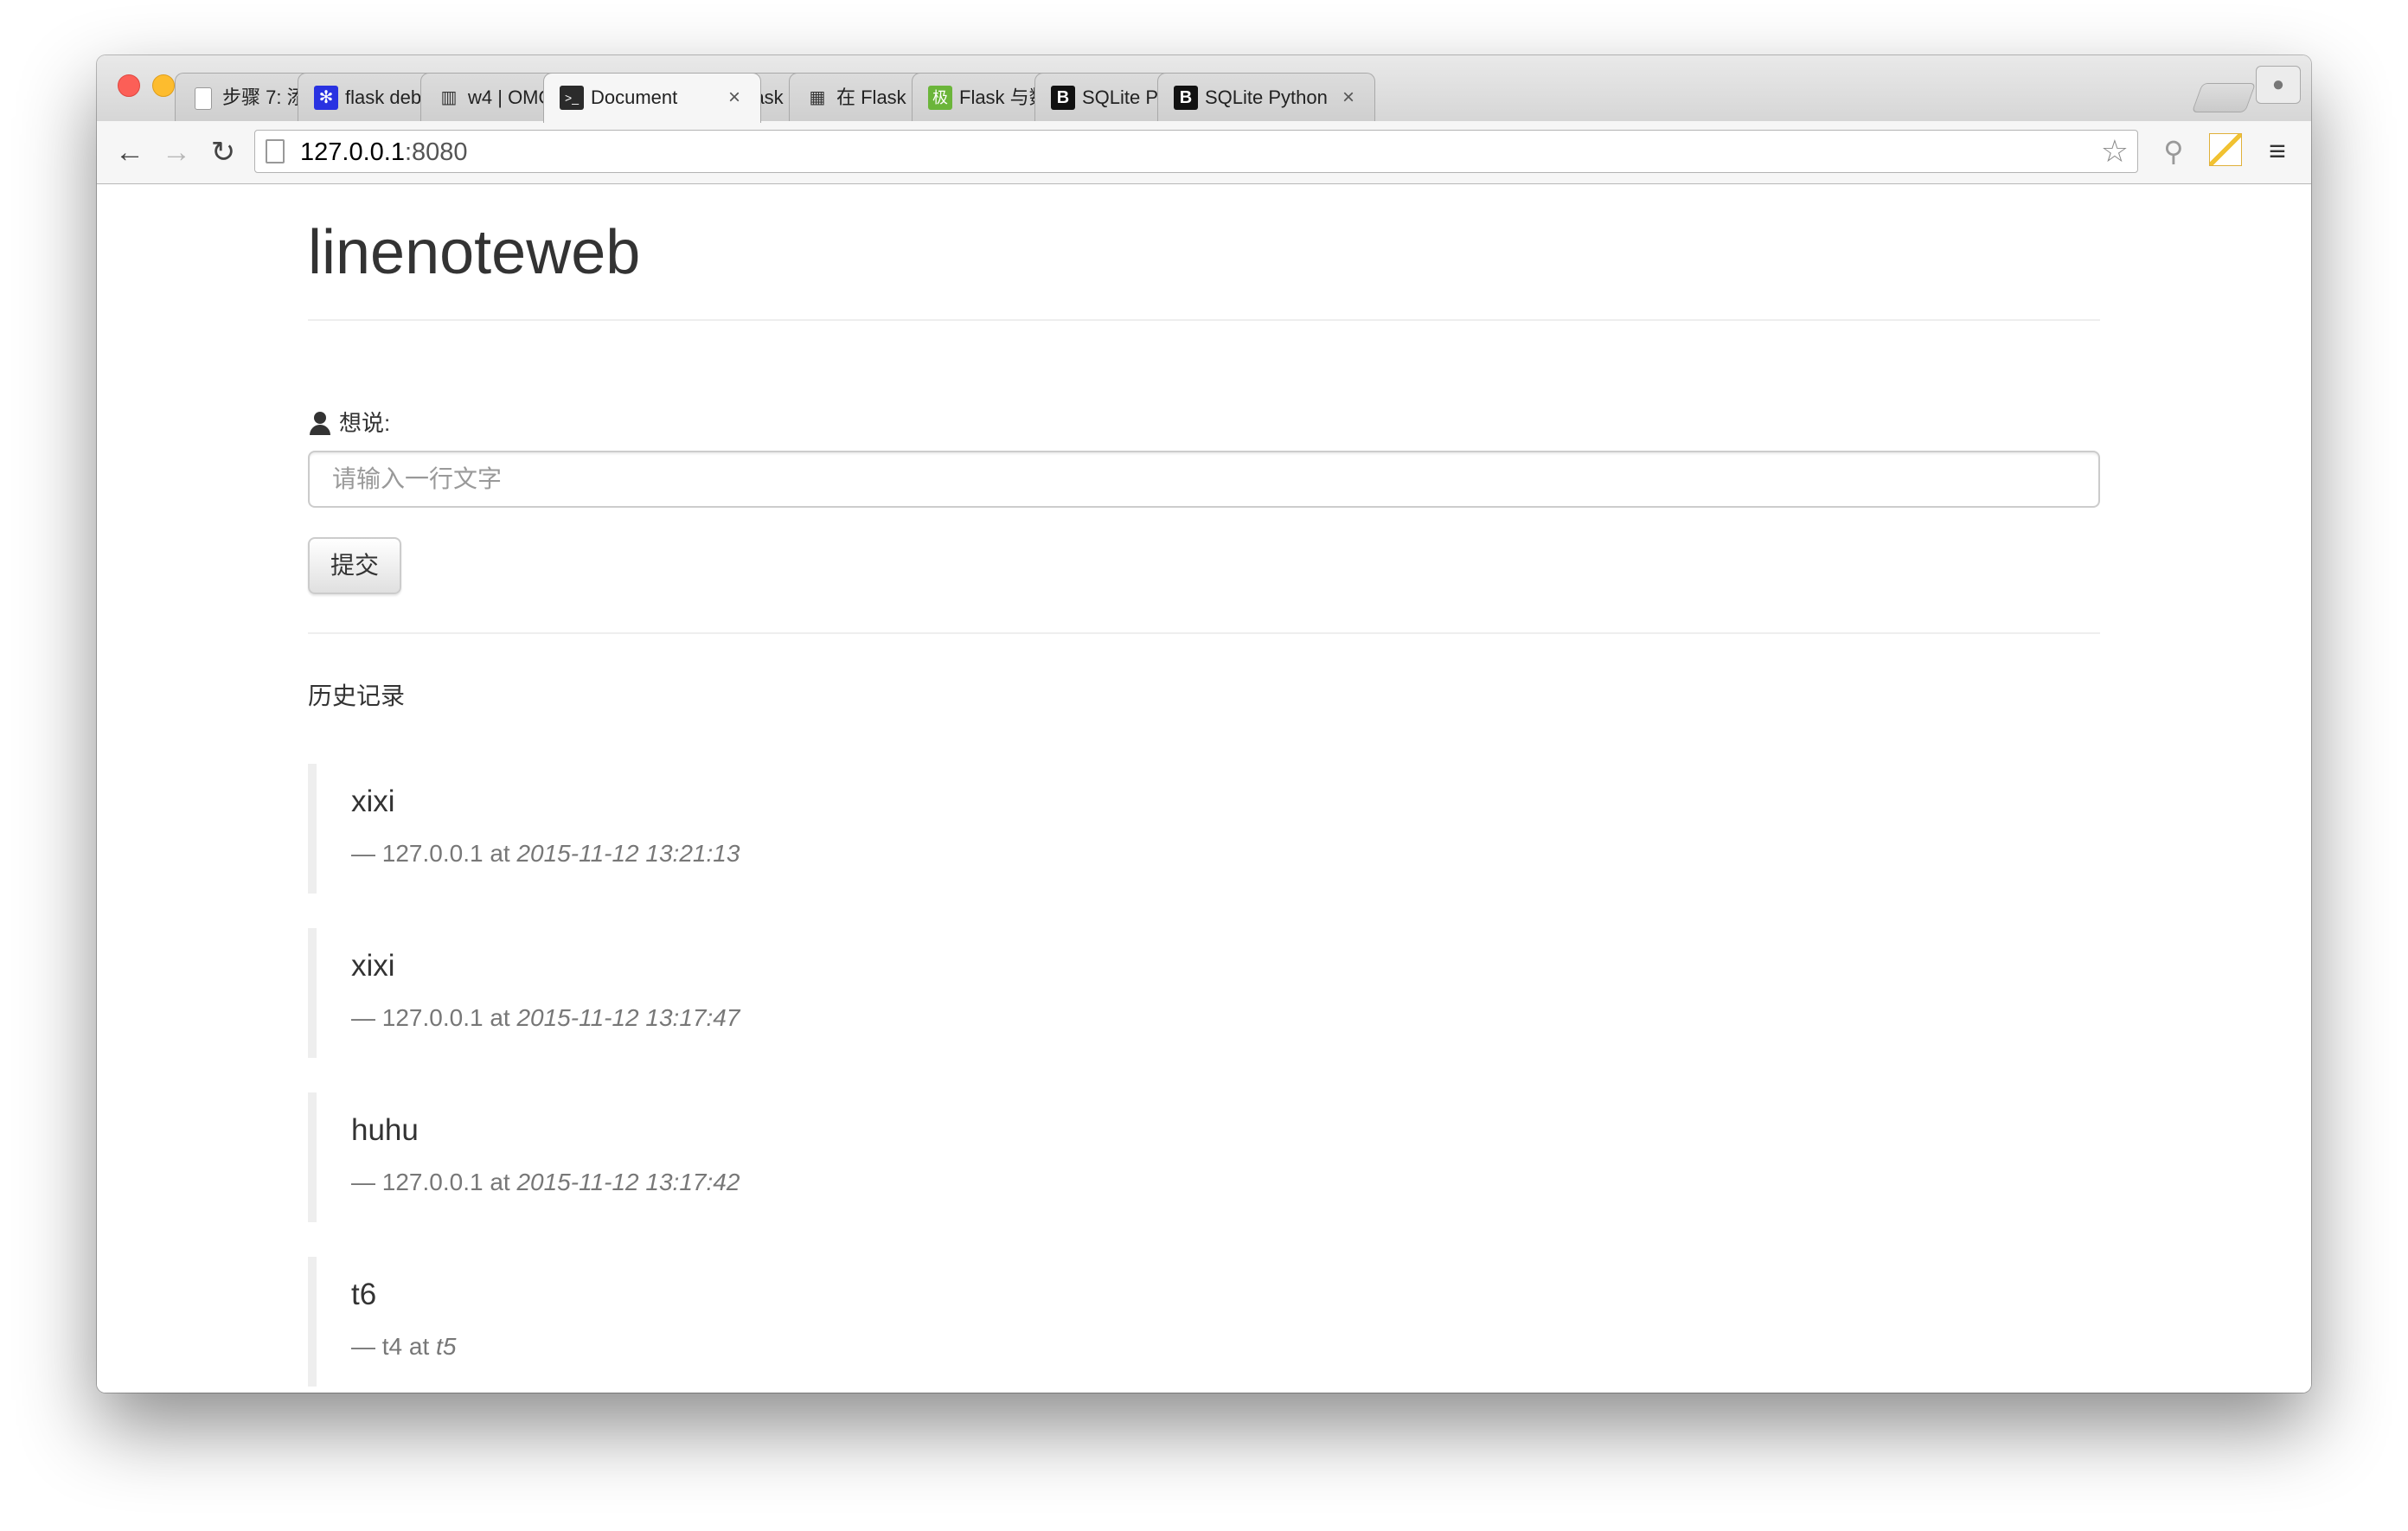  What do you see at coordinates (2277, 151) in the screenshot?
I see `hamburger-menu-icon: ≡` at bounding box center [2277, 151].